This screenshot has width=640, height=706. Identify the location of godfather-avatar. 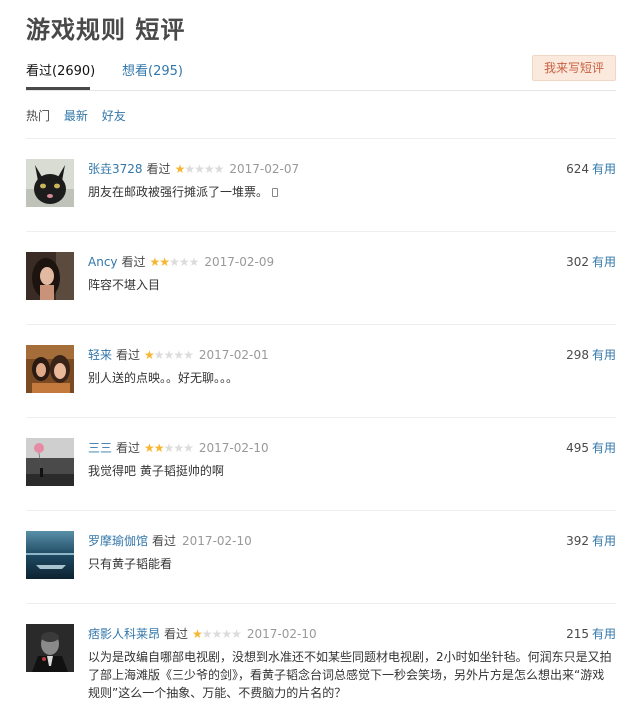
(50, 648).